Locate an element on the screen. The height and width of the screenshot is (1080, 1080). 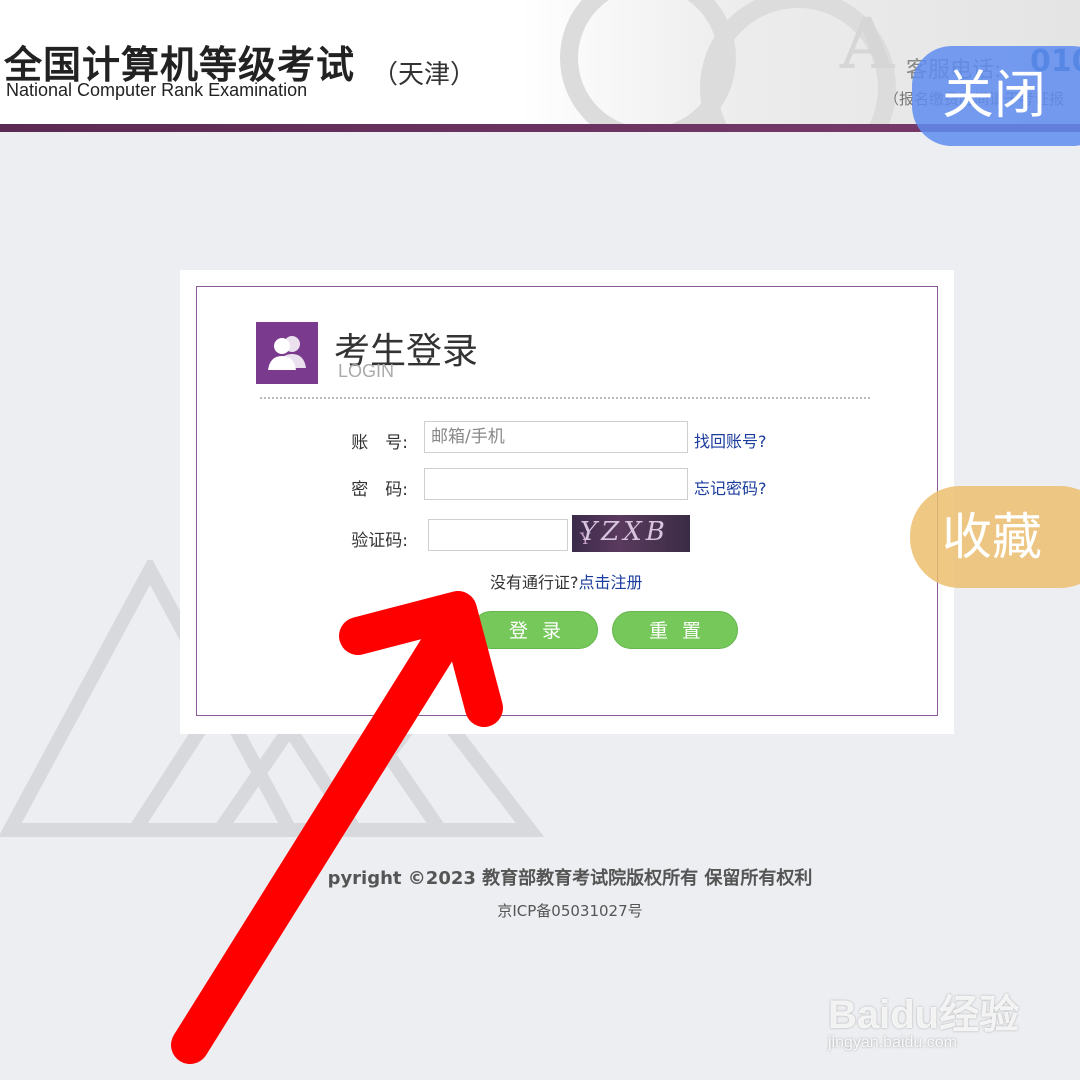
account-label: 账 号: is located at coordinates (379, 443).